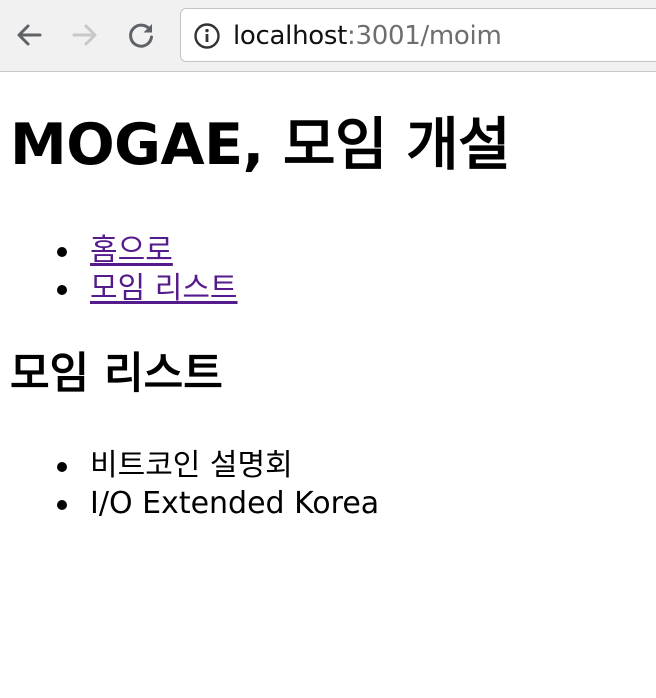 The width and height of the screenshot is (656, 698). What do you see at coordinates (290, 36) in the screenshot?
I see `url-host: localhost` at bounding box center [290, 36].